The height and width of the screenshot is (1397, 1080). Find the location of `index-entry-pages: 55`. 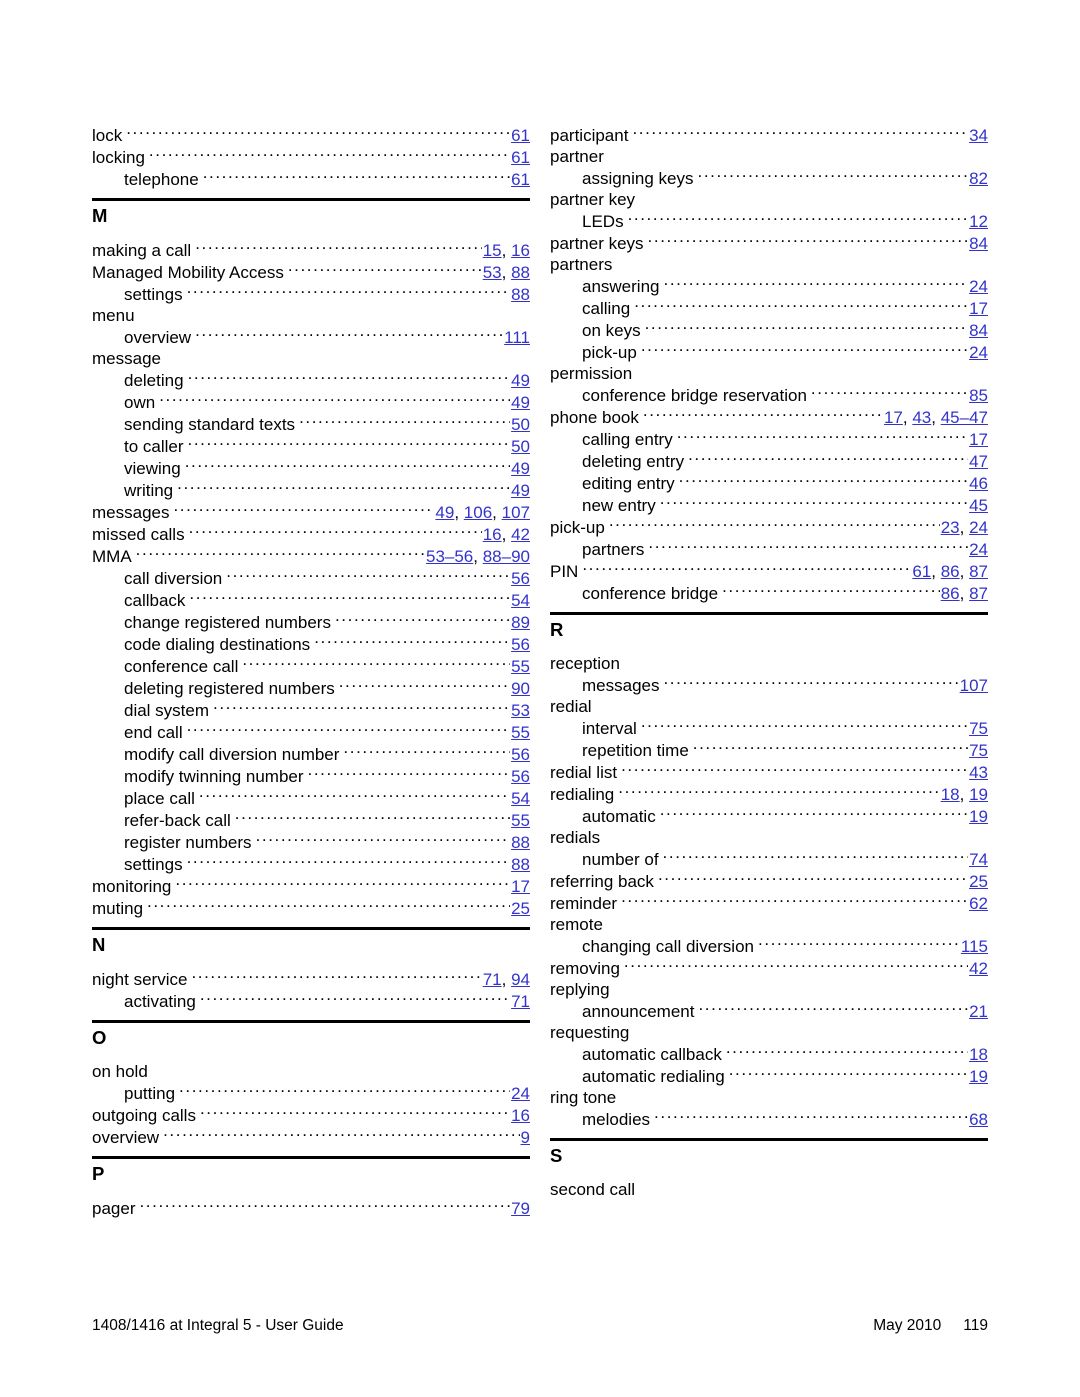

index-entry-pages: 55 is located at coordinates (520, 820).